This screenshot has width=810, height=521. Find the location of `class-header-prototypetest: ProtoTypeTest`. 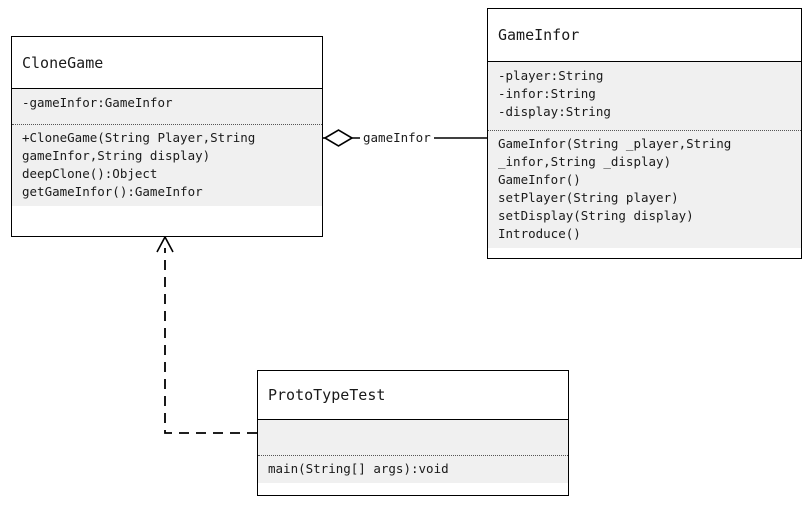

class-header-prototypetest: ProtoTypeTest is located at coordinates (413, 395).